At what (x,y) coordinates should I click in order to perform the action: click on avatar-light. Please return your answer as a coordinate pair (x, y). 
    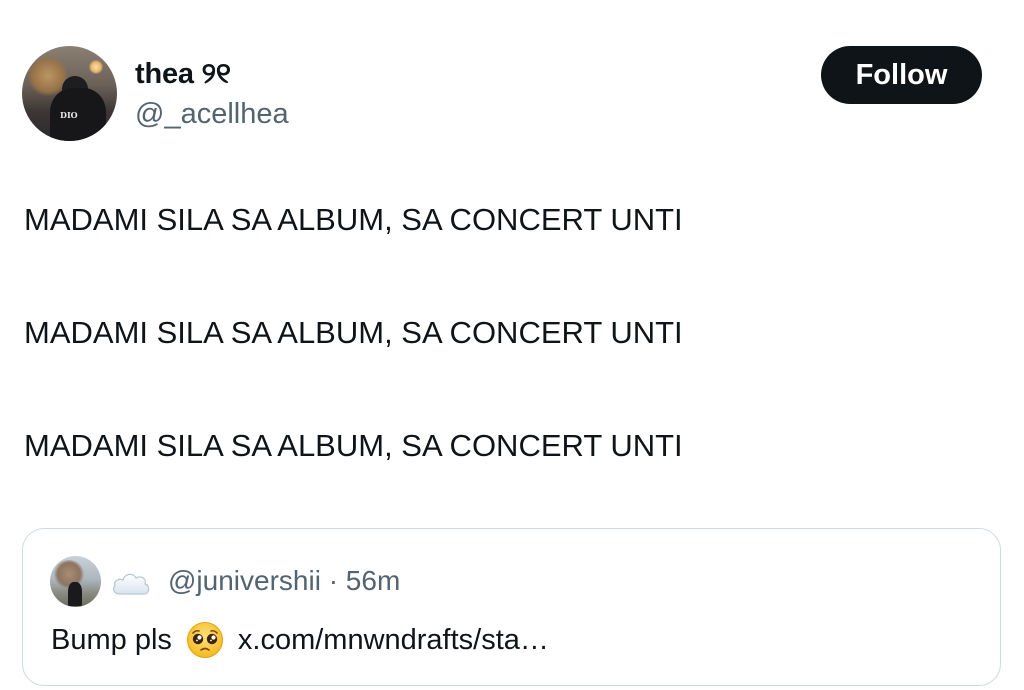
    Looking at the image, I should click on (96, 67).